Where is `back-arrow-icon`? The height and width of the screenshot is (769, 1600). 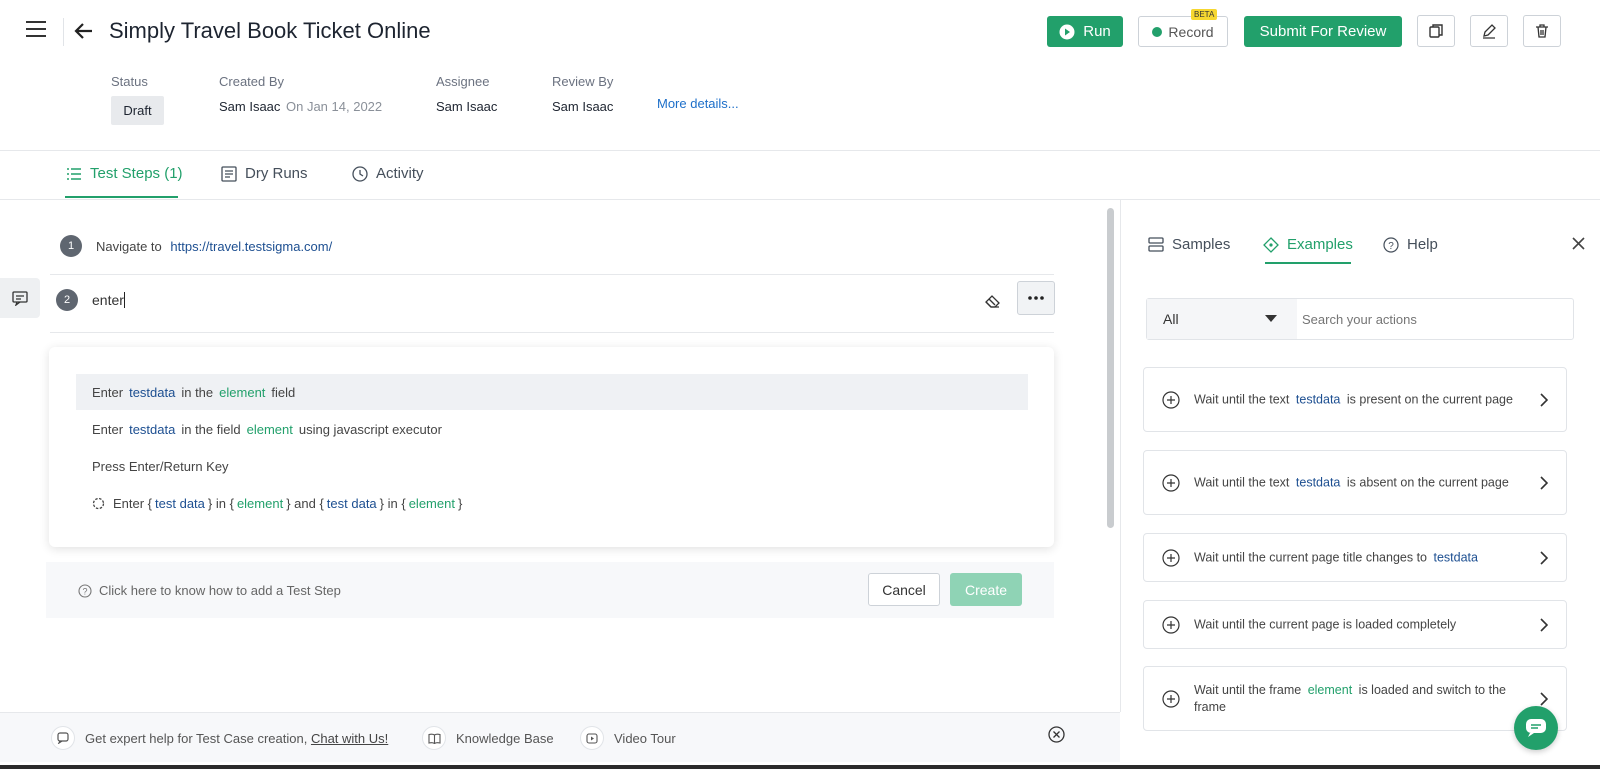 back-arrow-icon is located at coordinates (84, 33).